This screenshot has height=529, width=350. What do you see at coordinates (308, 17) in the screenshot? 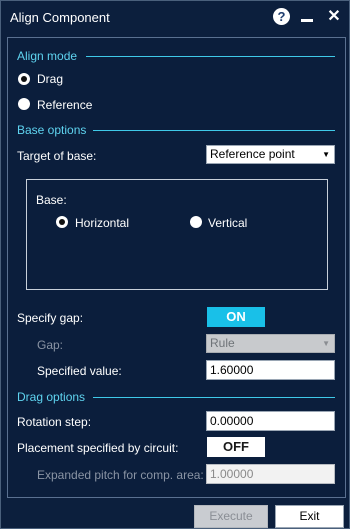
I see `minimize-icon` at bounding box center [308, 17].